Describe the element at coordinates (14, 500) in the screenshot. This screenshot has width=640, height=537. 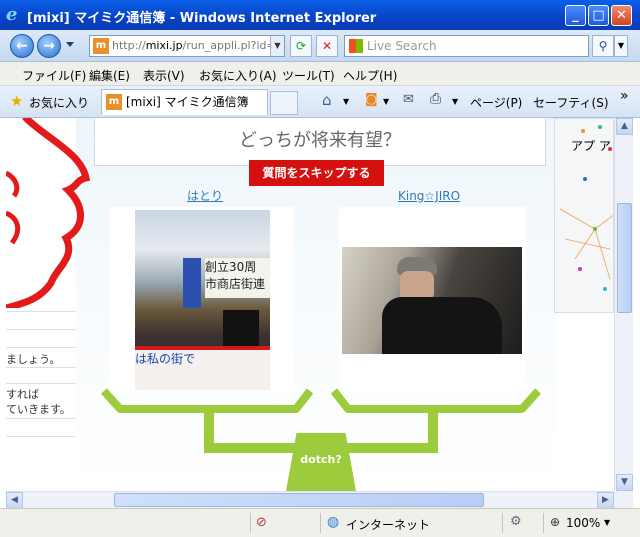
I see `scroll-left-icon: ◀` at that location.